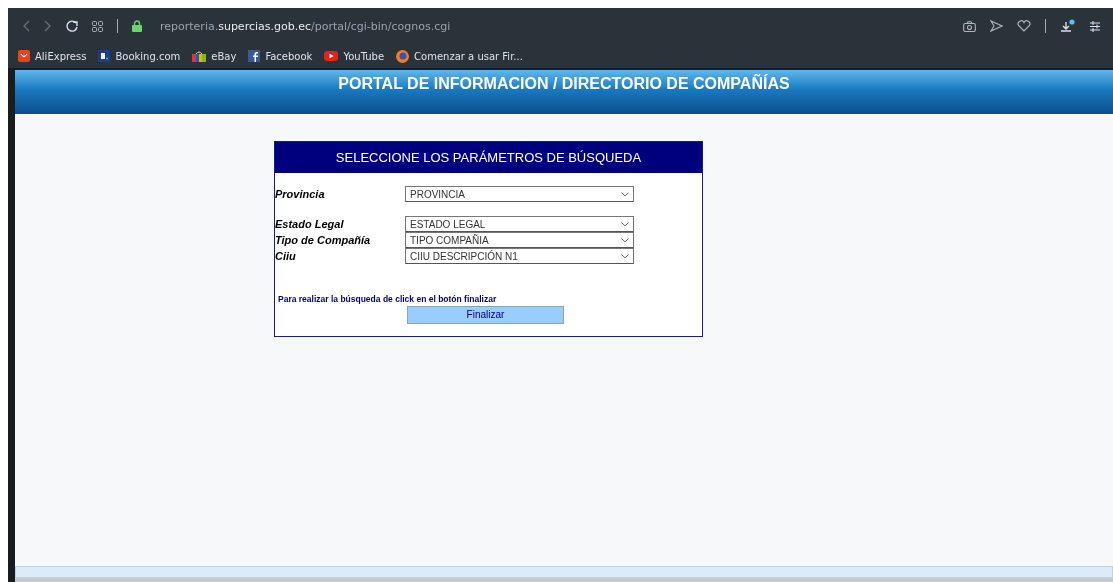  Describe the element at coordinates (403, 56) in the screenshot. I see `browser-logo-icon` at that location.